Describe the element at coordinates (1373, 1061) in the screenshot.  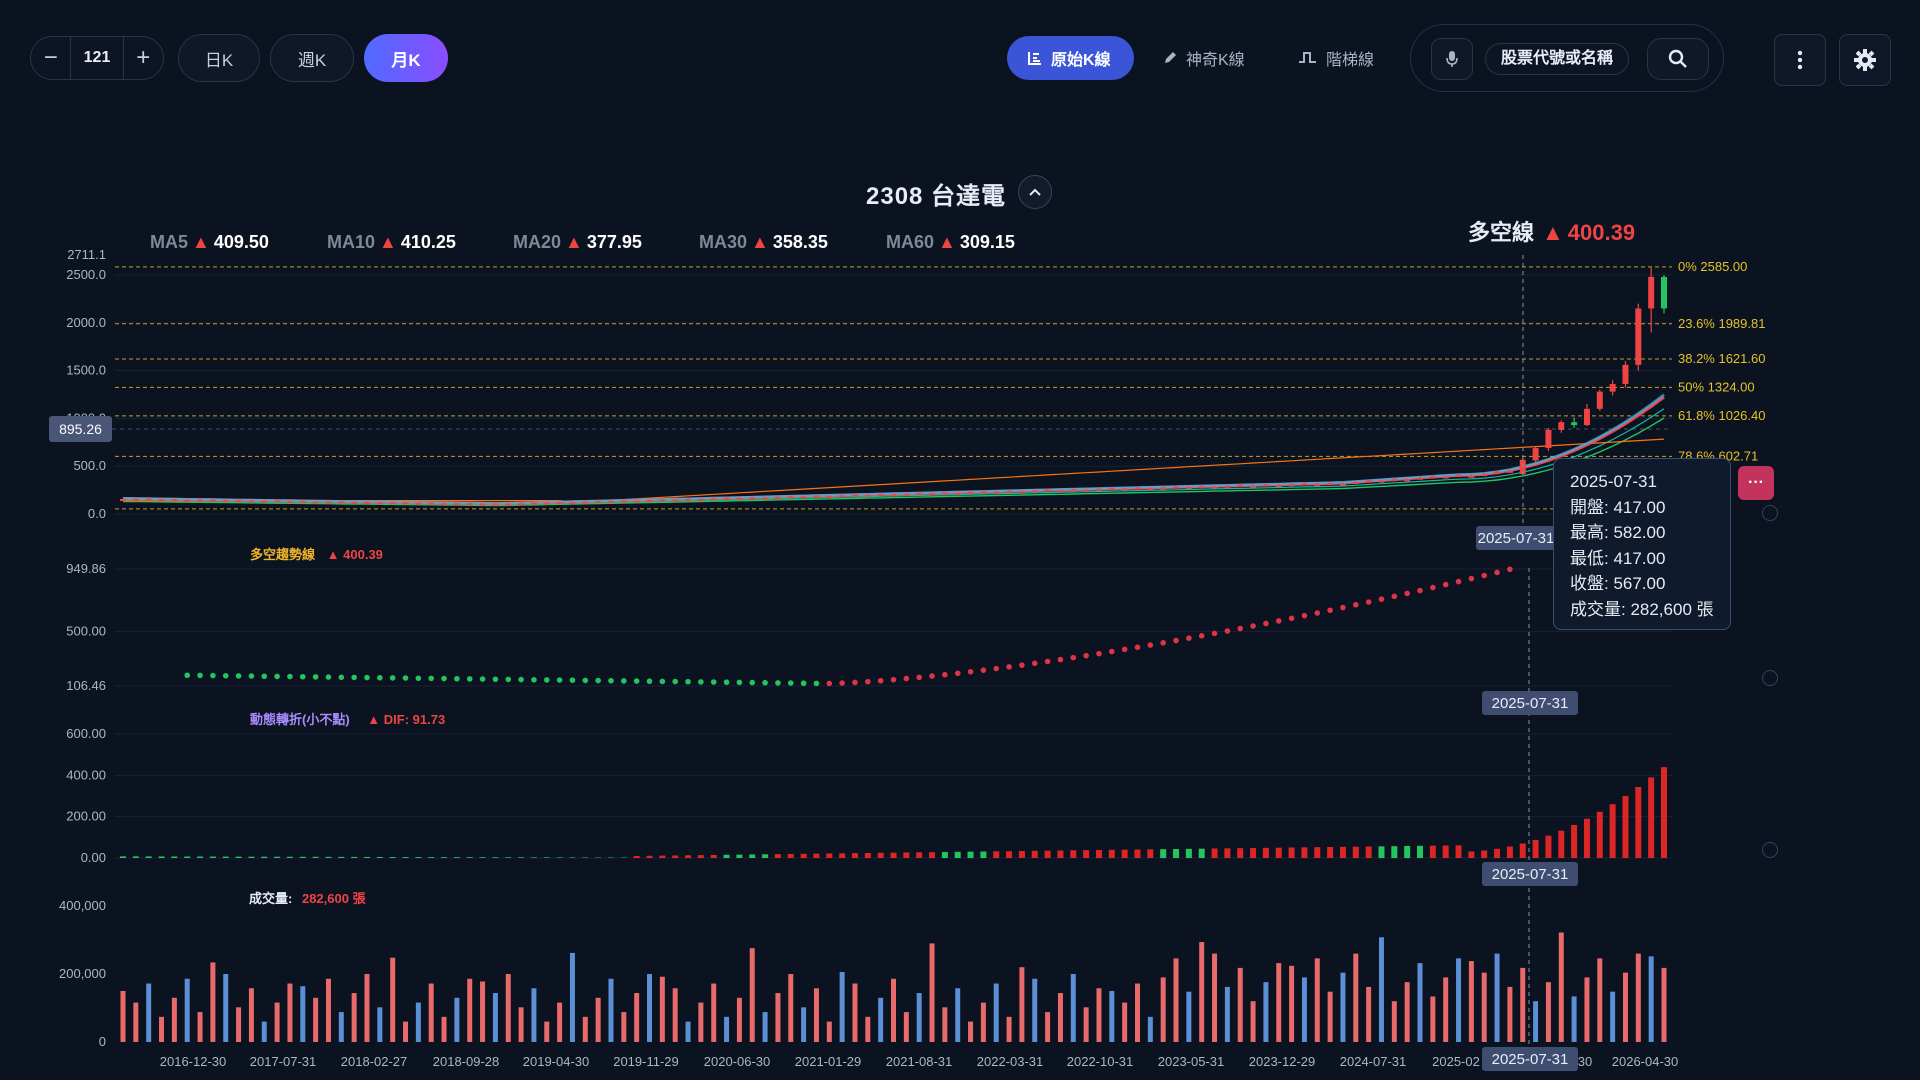
I see `x-axis-date-label: 2024-07-31` at that location.